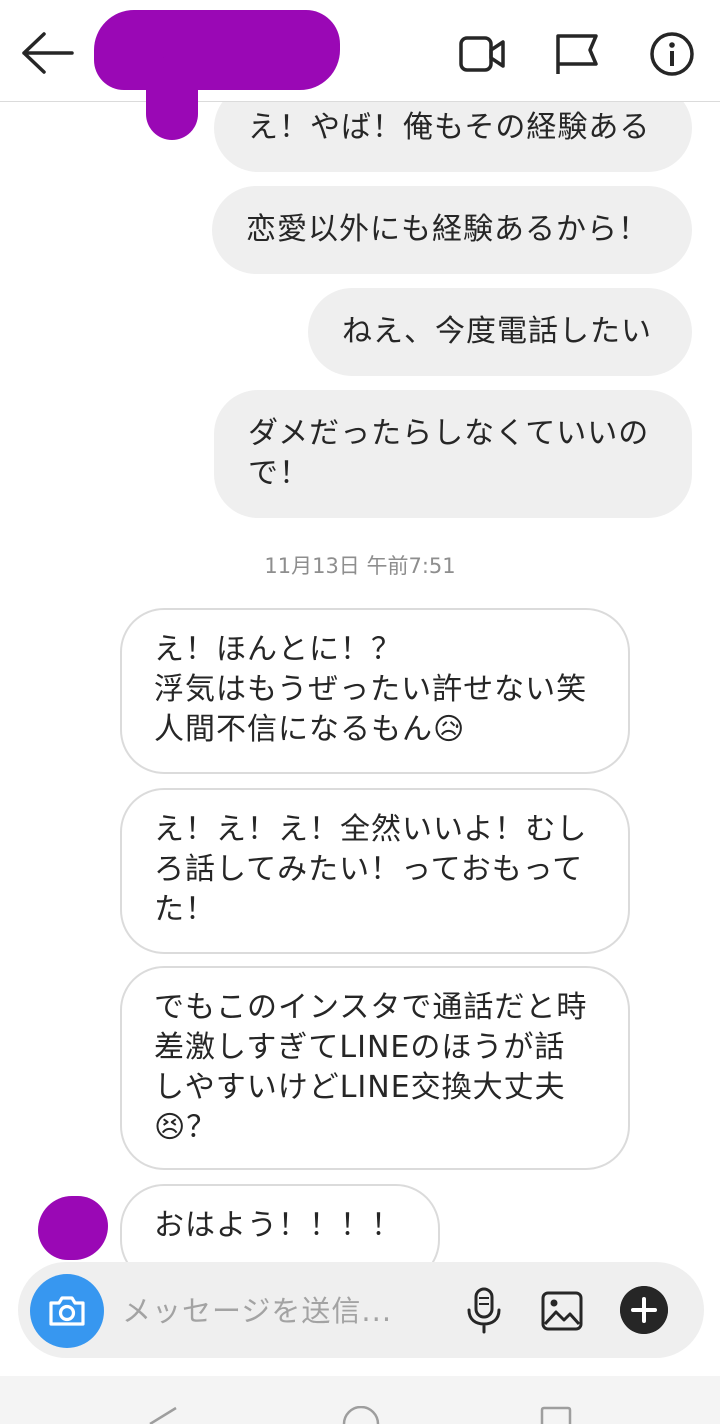 The width and height of the screenshot is (720, 1424). What do you see at coordinates (371, 689) in the screenshot?
I see `message-text: え！ほんとに！？ 浮気はもうぜったい許せない笑 人間不信になるもん😥` at bounding box center [371, 689].